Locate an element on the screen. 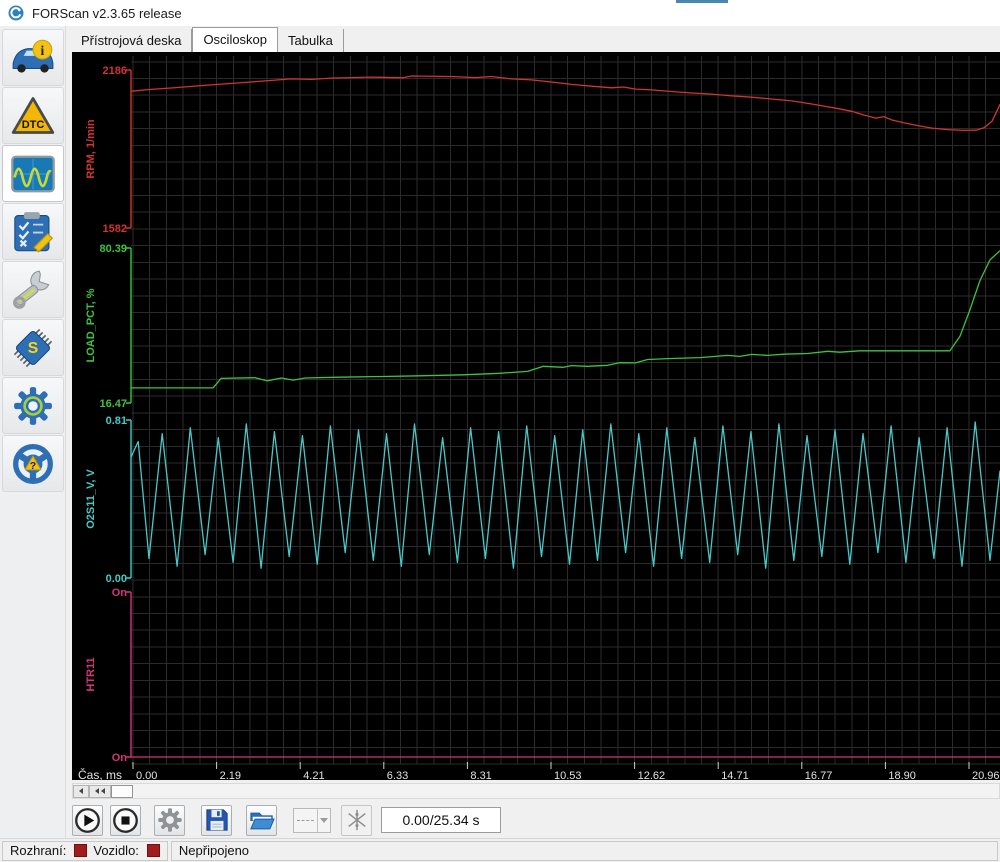 Image resolution: width=1000 pixels, height=862 pixels. open-button is located at coordinates (261, 820).